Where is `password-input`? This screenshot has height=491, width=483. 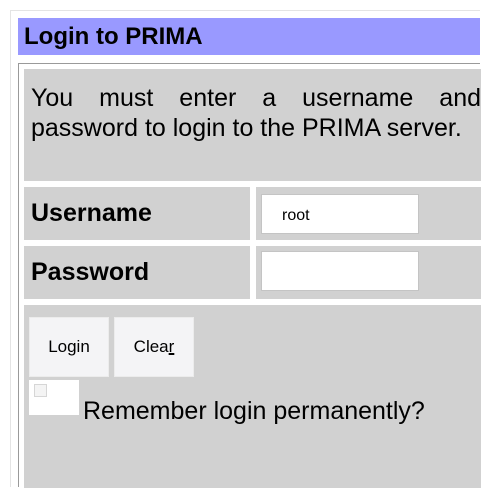 password-input is located at coordinates (340, 271).